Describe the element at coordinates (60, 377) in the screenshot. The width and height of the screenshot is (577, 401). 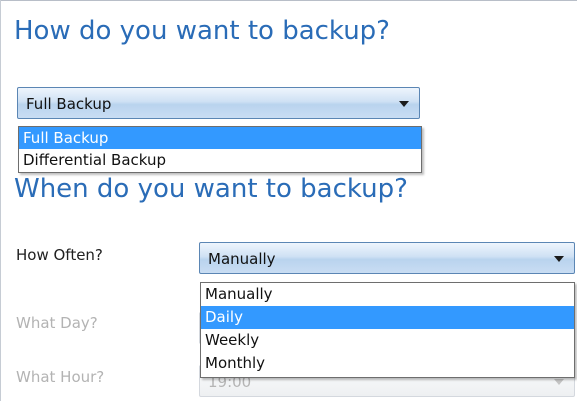
I see `what-hour-label: What Hour?` at that location.